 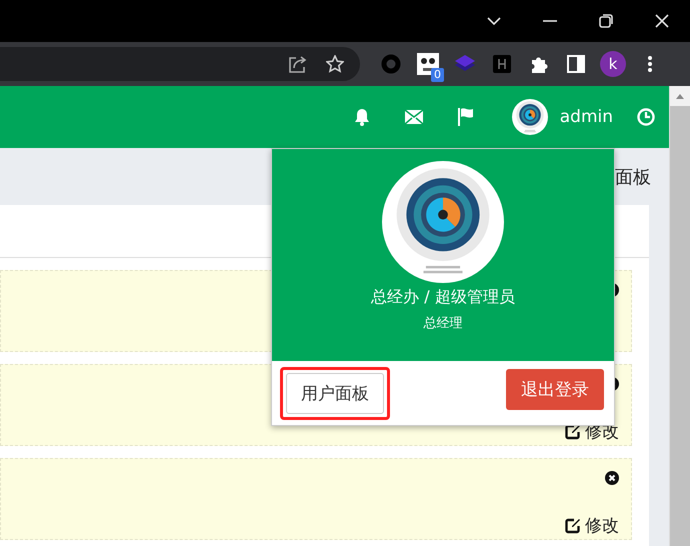 What do you see at coordinates (443, 323) in the screenshot?
I see `position-title: 总经理` at bounding box center [443, 323].